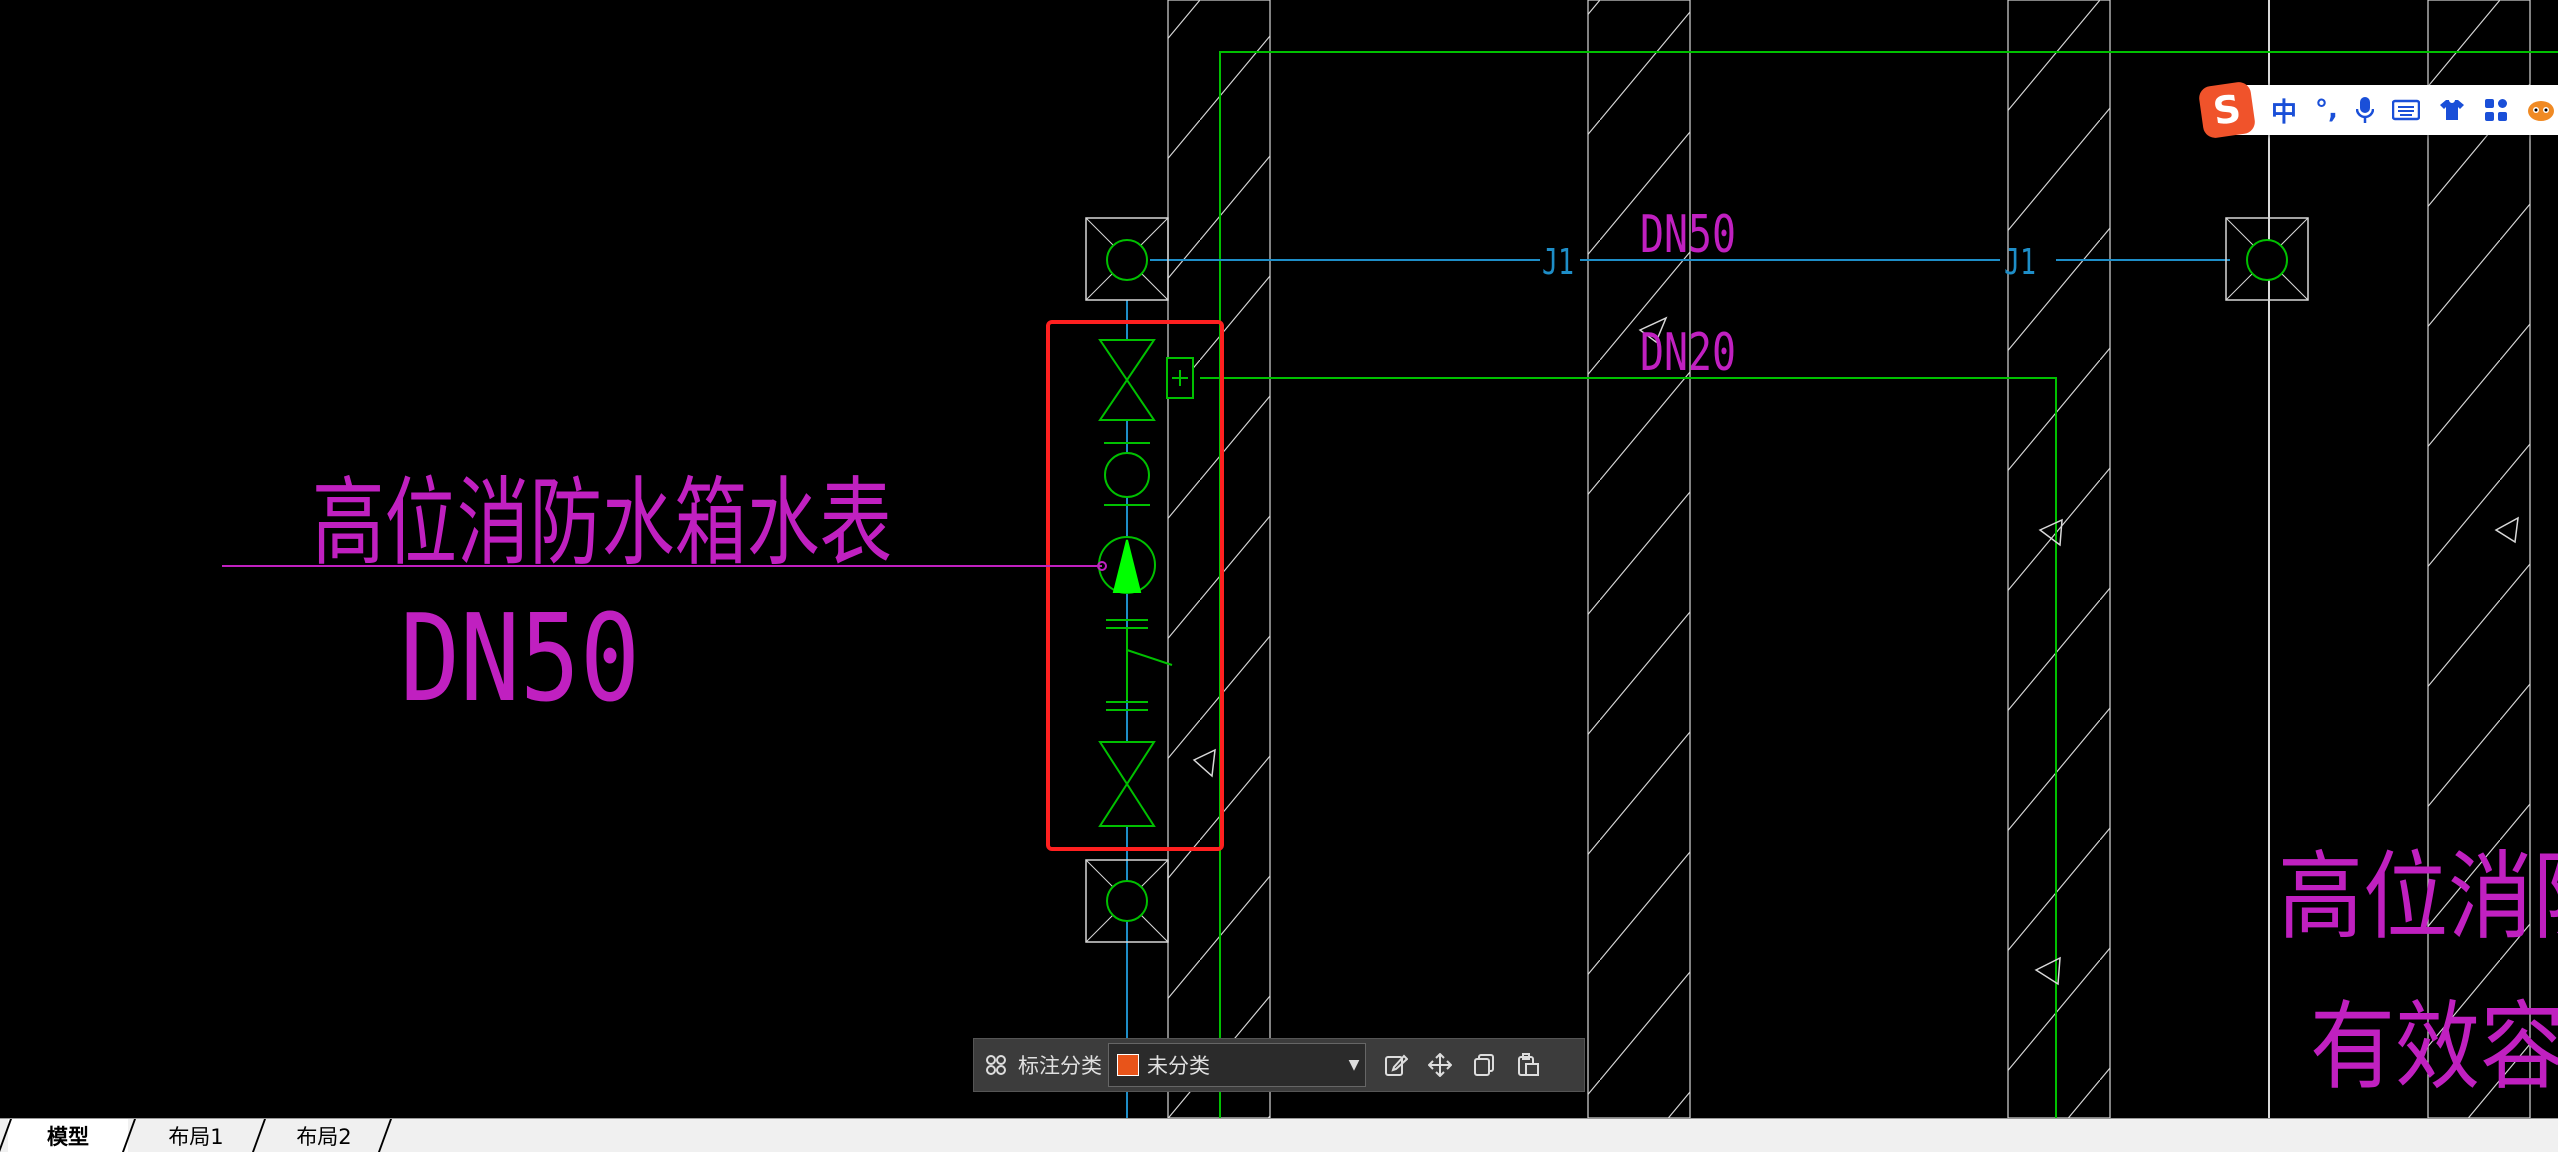 The height and width of the screenshot is (1152, 2558). I want to click on annotation-toolbar: 标注分类 未分类 ▼, so click(1279, 1065).